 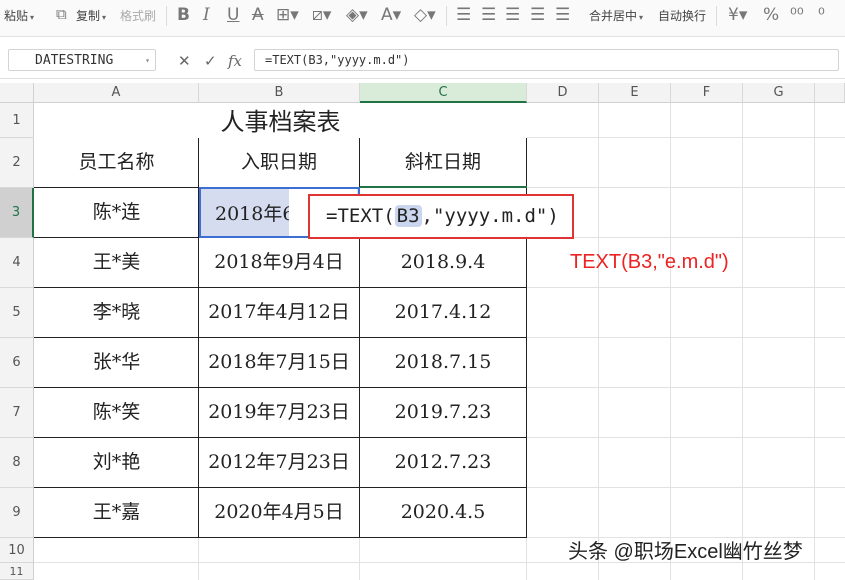 I want to click on cell-b3-value: 2018年6, so click(x=255, y=214).